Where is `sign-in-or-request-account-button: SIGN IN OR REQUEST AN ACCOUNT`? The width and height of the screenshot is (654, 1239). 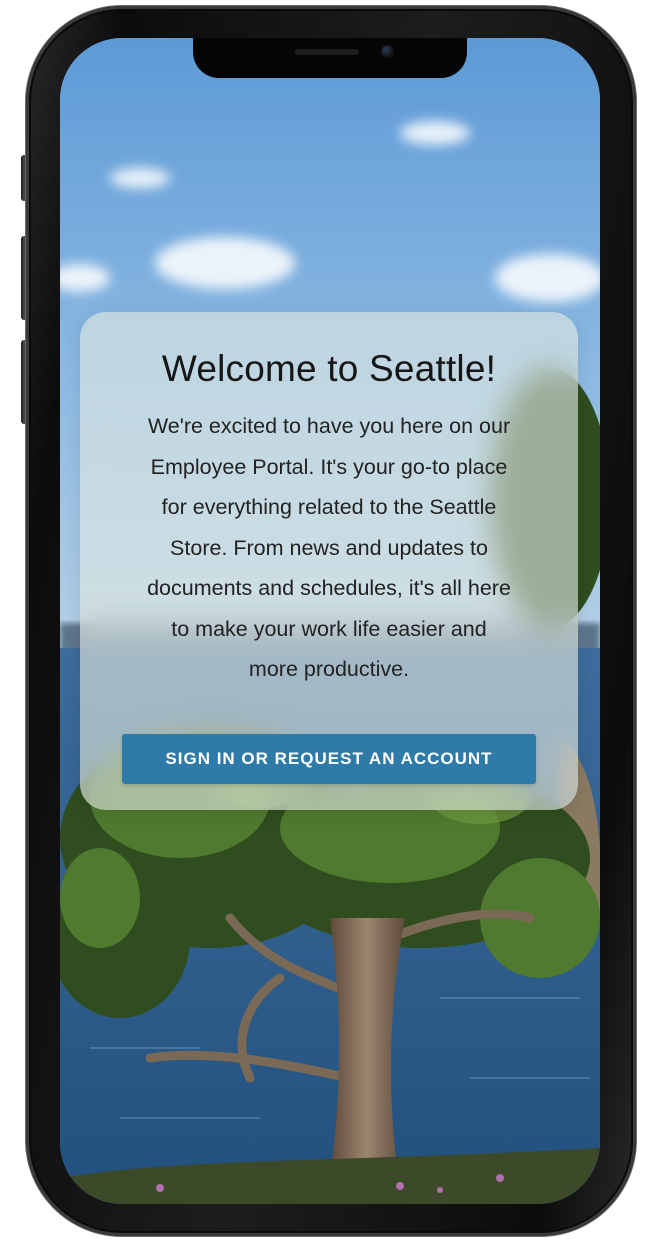
sign-in-or-request-account-button: SIGN IN OR REQUEST AN ACCOUNT is located at coordinates (329, 759).